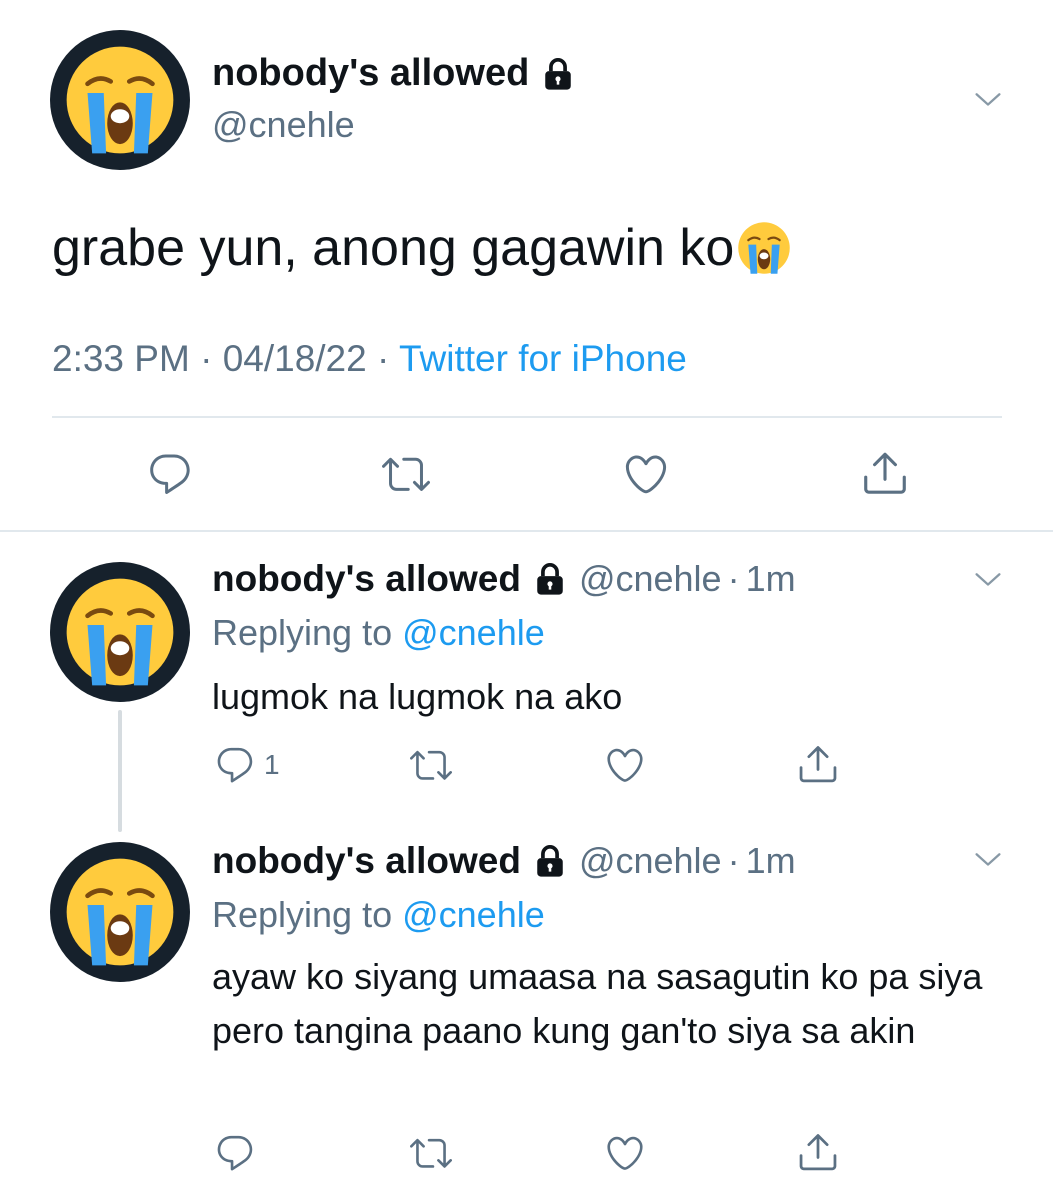  Describe the element at coordinates (369, 359) in the screenshot. I see `tweet-meta: 2:33 PM · 04/18/22 · Twitter for iPhone` at that location.